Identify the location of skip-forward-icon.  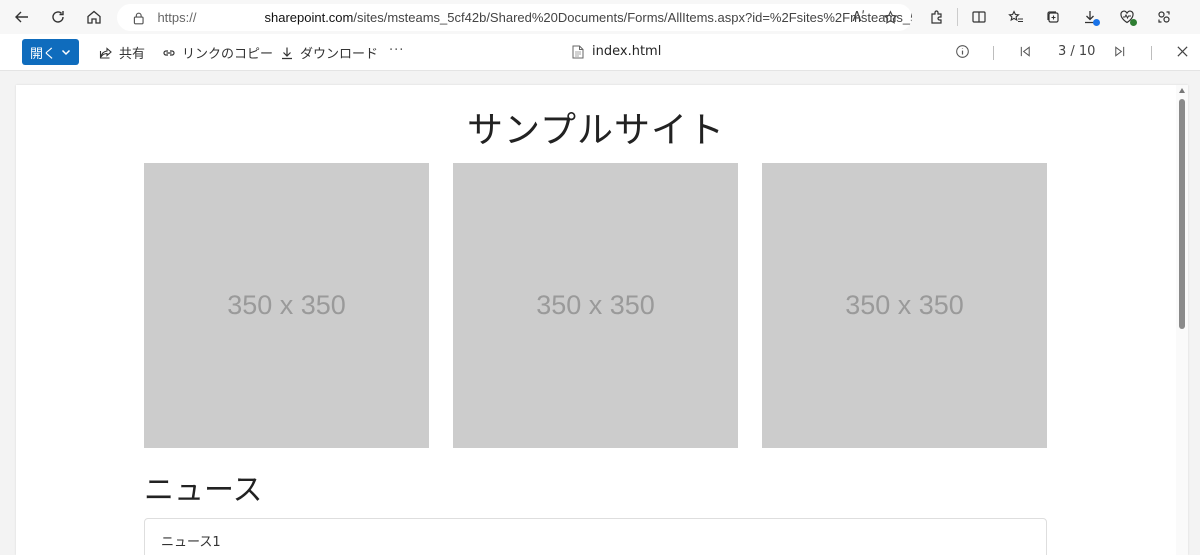
(1120, 51).